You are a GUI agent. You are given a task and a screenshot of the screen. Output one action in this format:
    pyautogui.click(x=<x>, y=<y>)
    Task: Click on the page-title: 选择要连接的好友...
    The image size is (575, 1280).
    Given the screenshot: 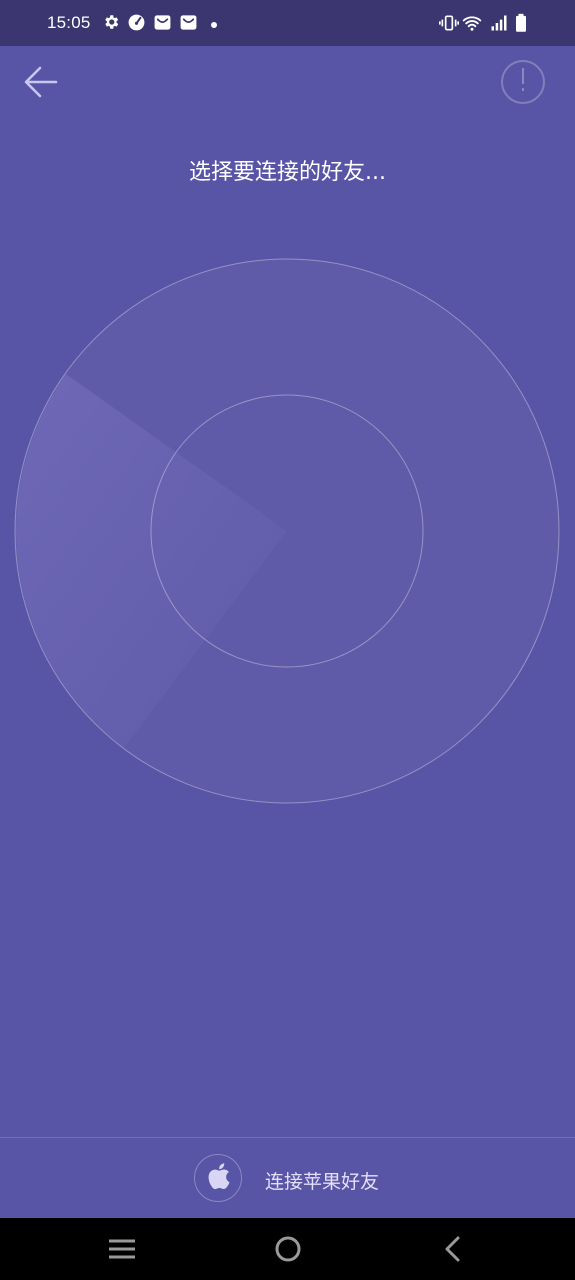 What is the action you would take?
    pyautogui.click(x=287, y=172)
    